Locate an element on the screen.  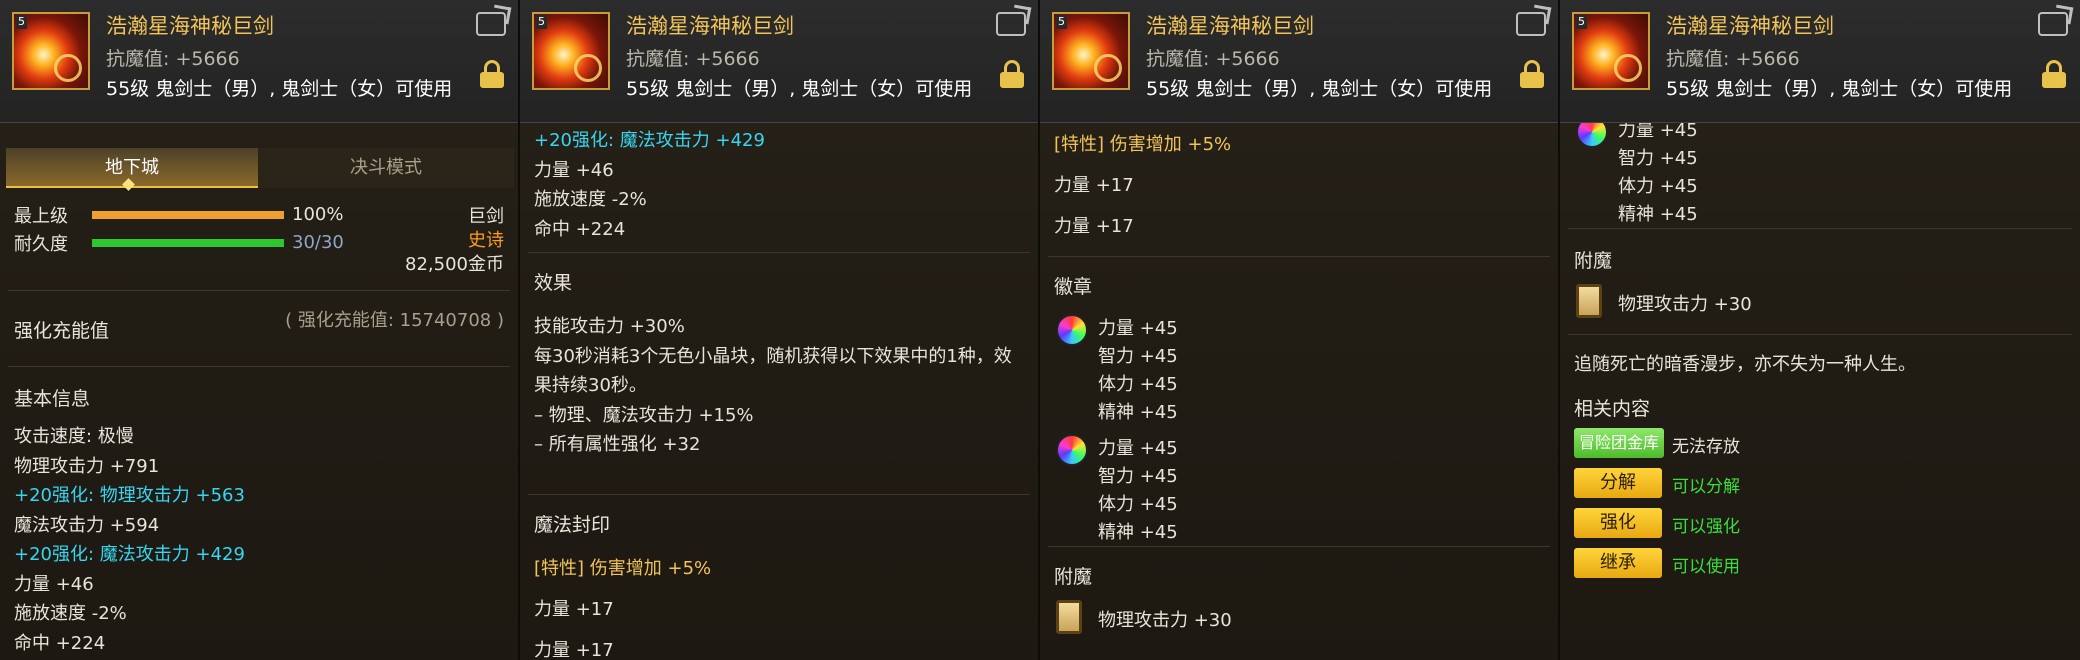
charge-value: ( 强化充能值: 15740708 ) is located at coordinates (394, 320).